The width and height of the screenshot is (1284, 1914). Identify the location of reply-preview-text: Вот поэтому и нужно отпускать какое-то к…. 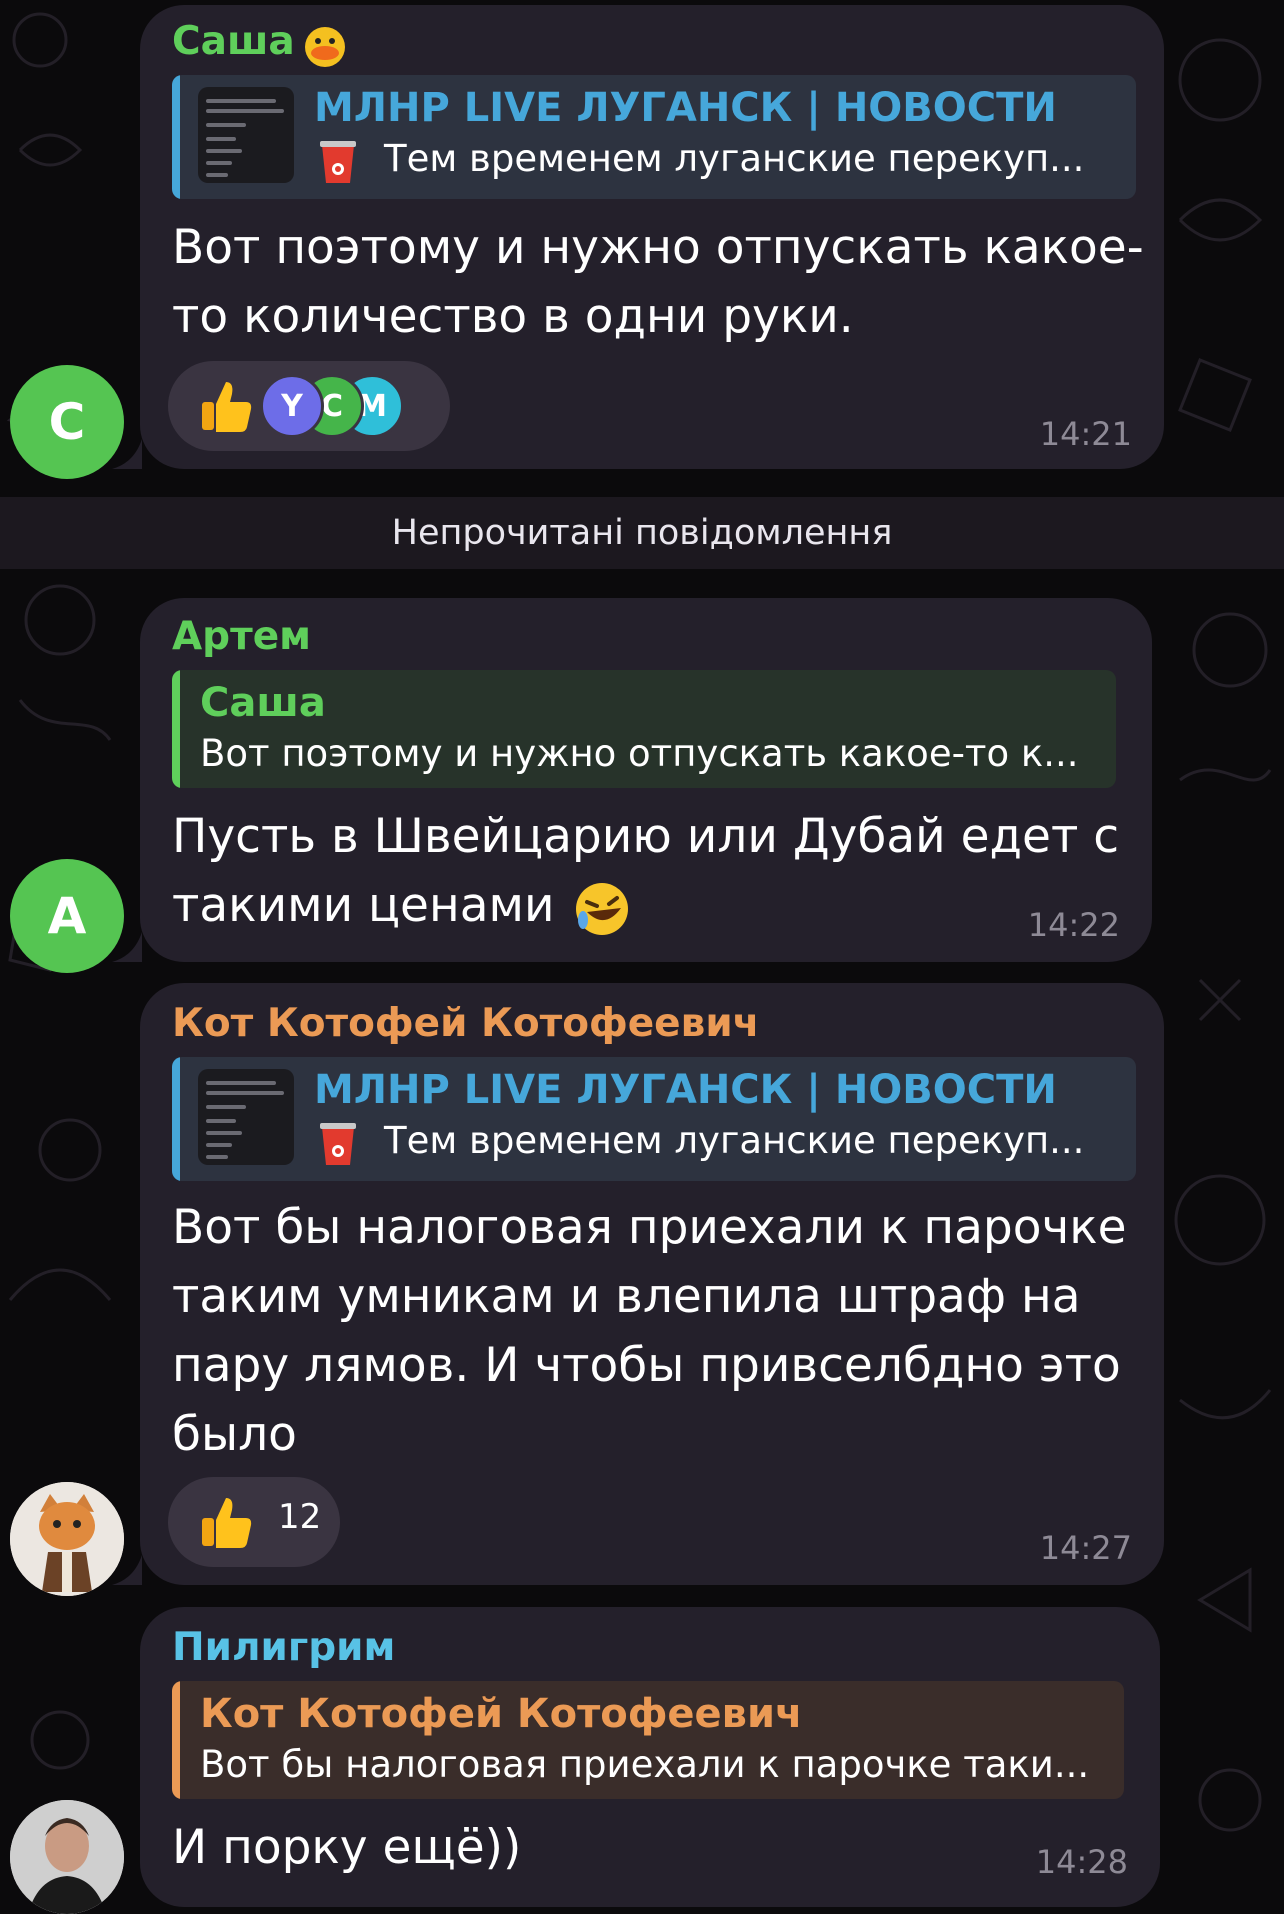
(639, 753).